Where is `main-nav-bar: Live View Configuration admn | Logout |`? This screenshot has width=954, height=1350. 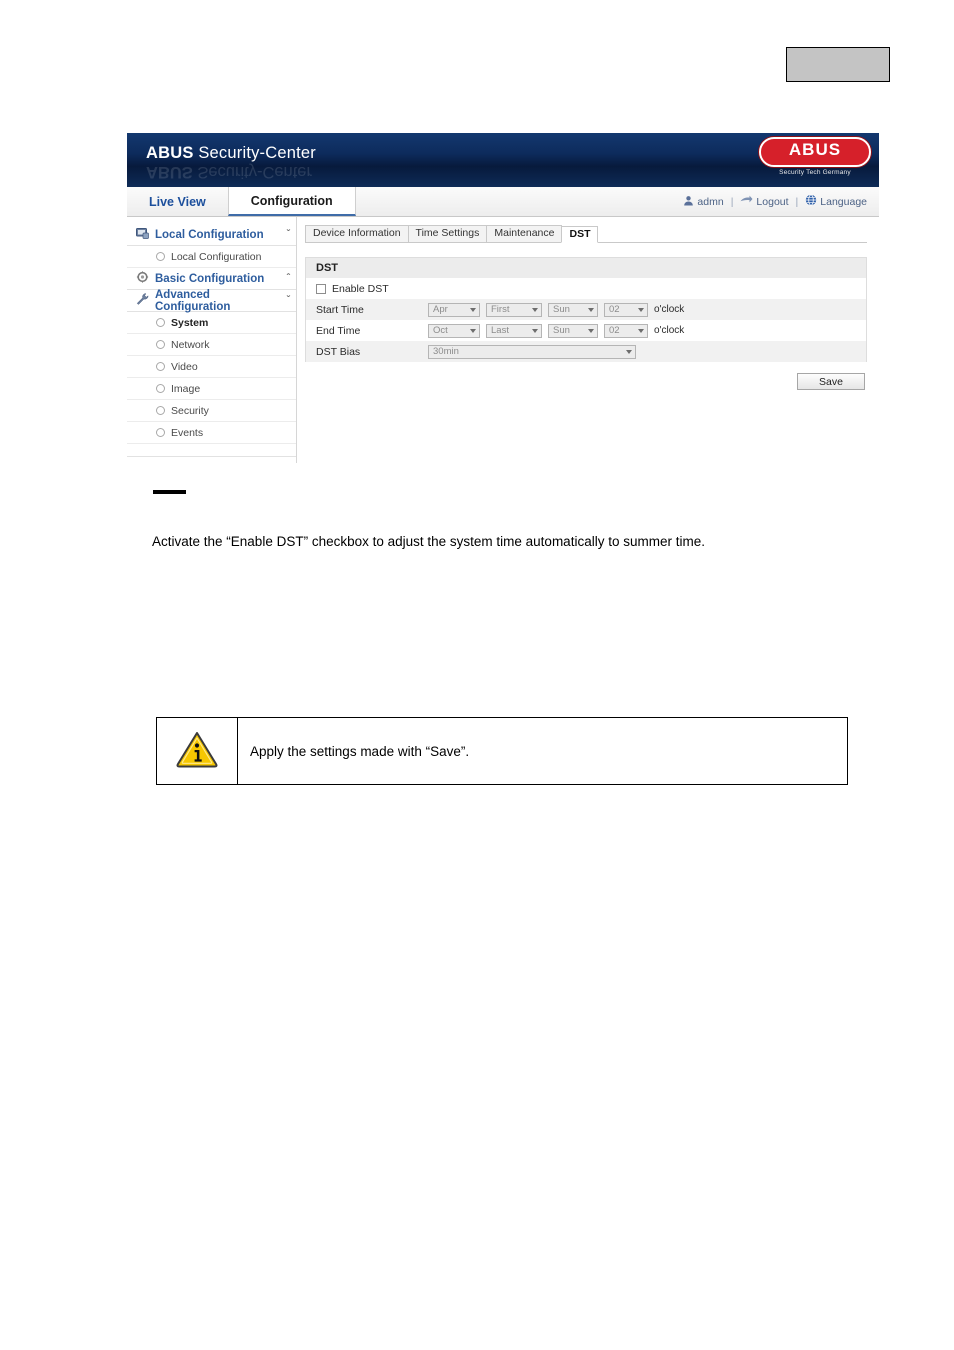 main-nav-bar: Live View Configuration admn | Logout | is located at coordinates (503, 202).